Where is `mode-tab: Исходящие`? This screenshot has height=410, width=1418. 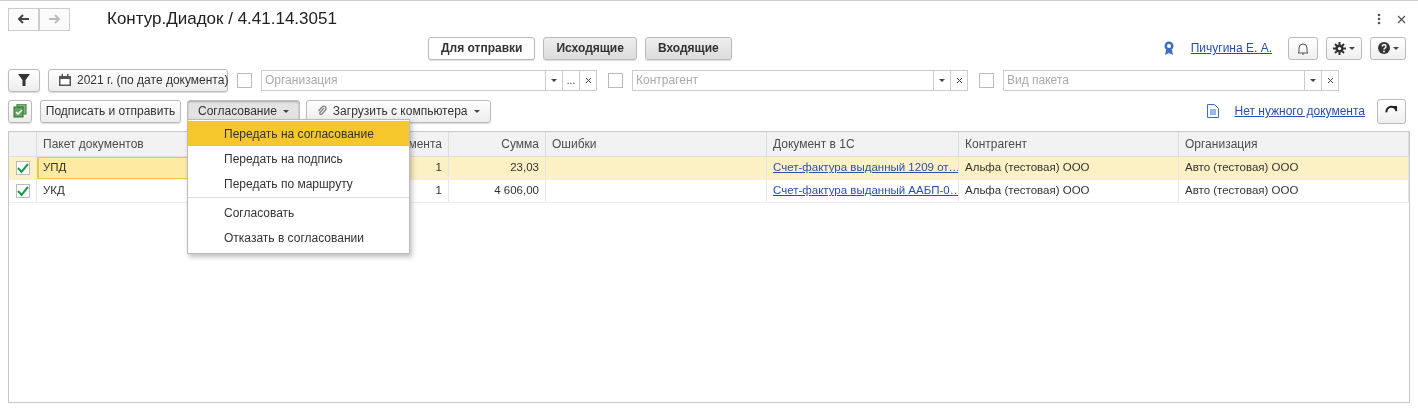 mode-tab: Исходящие is located at coordinates (590, 48).